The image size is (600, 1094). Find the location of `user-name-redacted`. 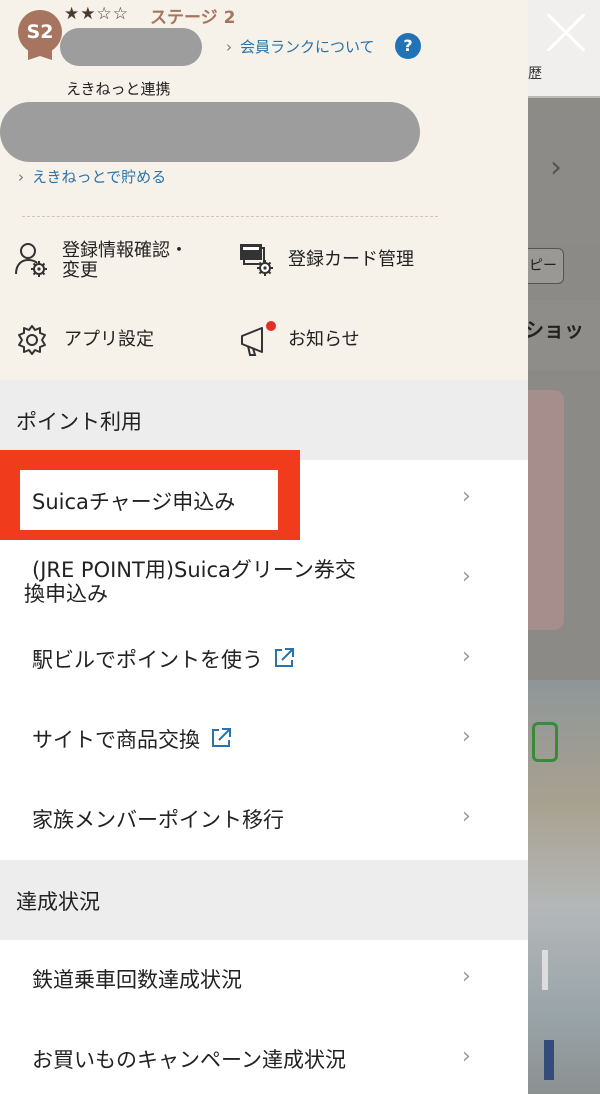

user-name-redacted is located at coordinates (131, 47).